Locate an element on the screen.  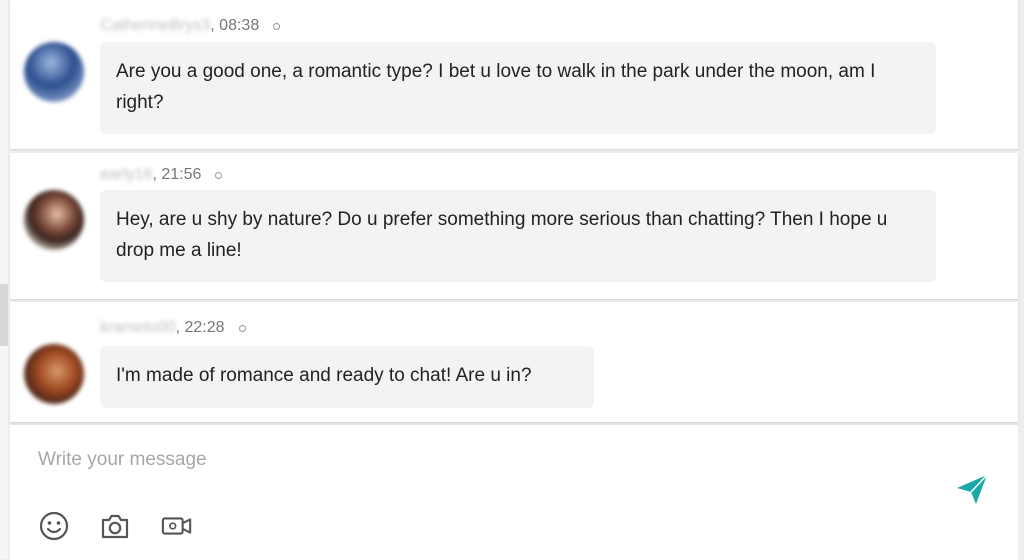
camera-button is located at coordinates (115, 526).